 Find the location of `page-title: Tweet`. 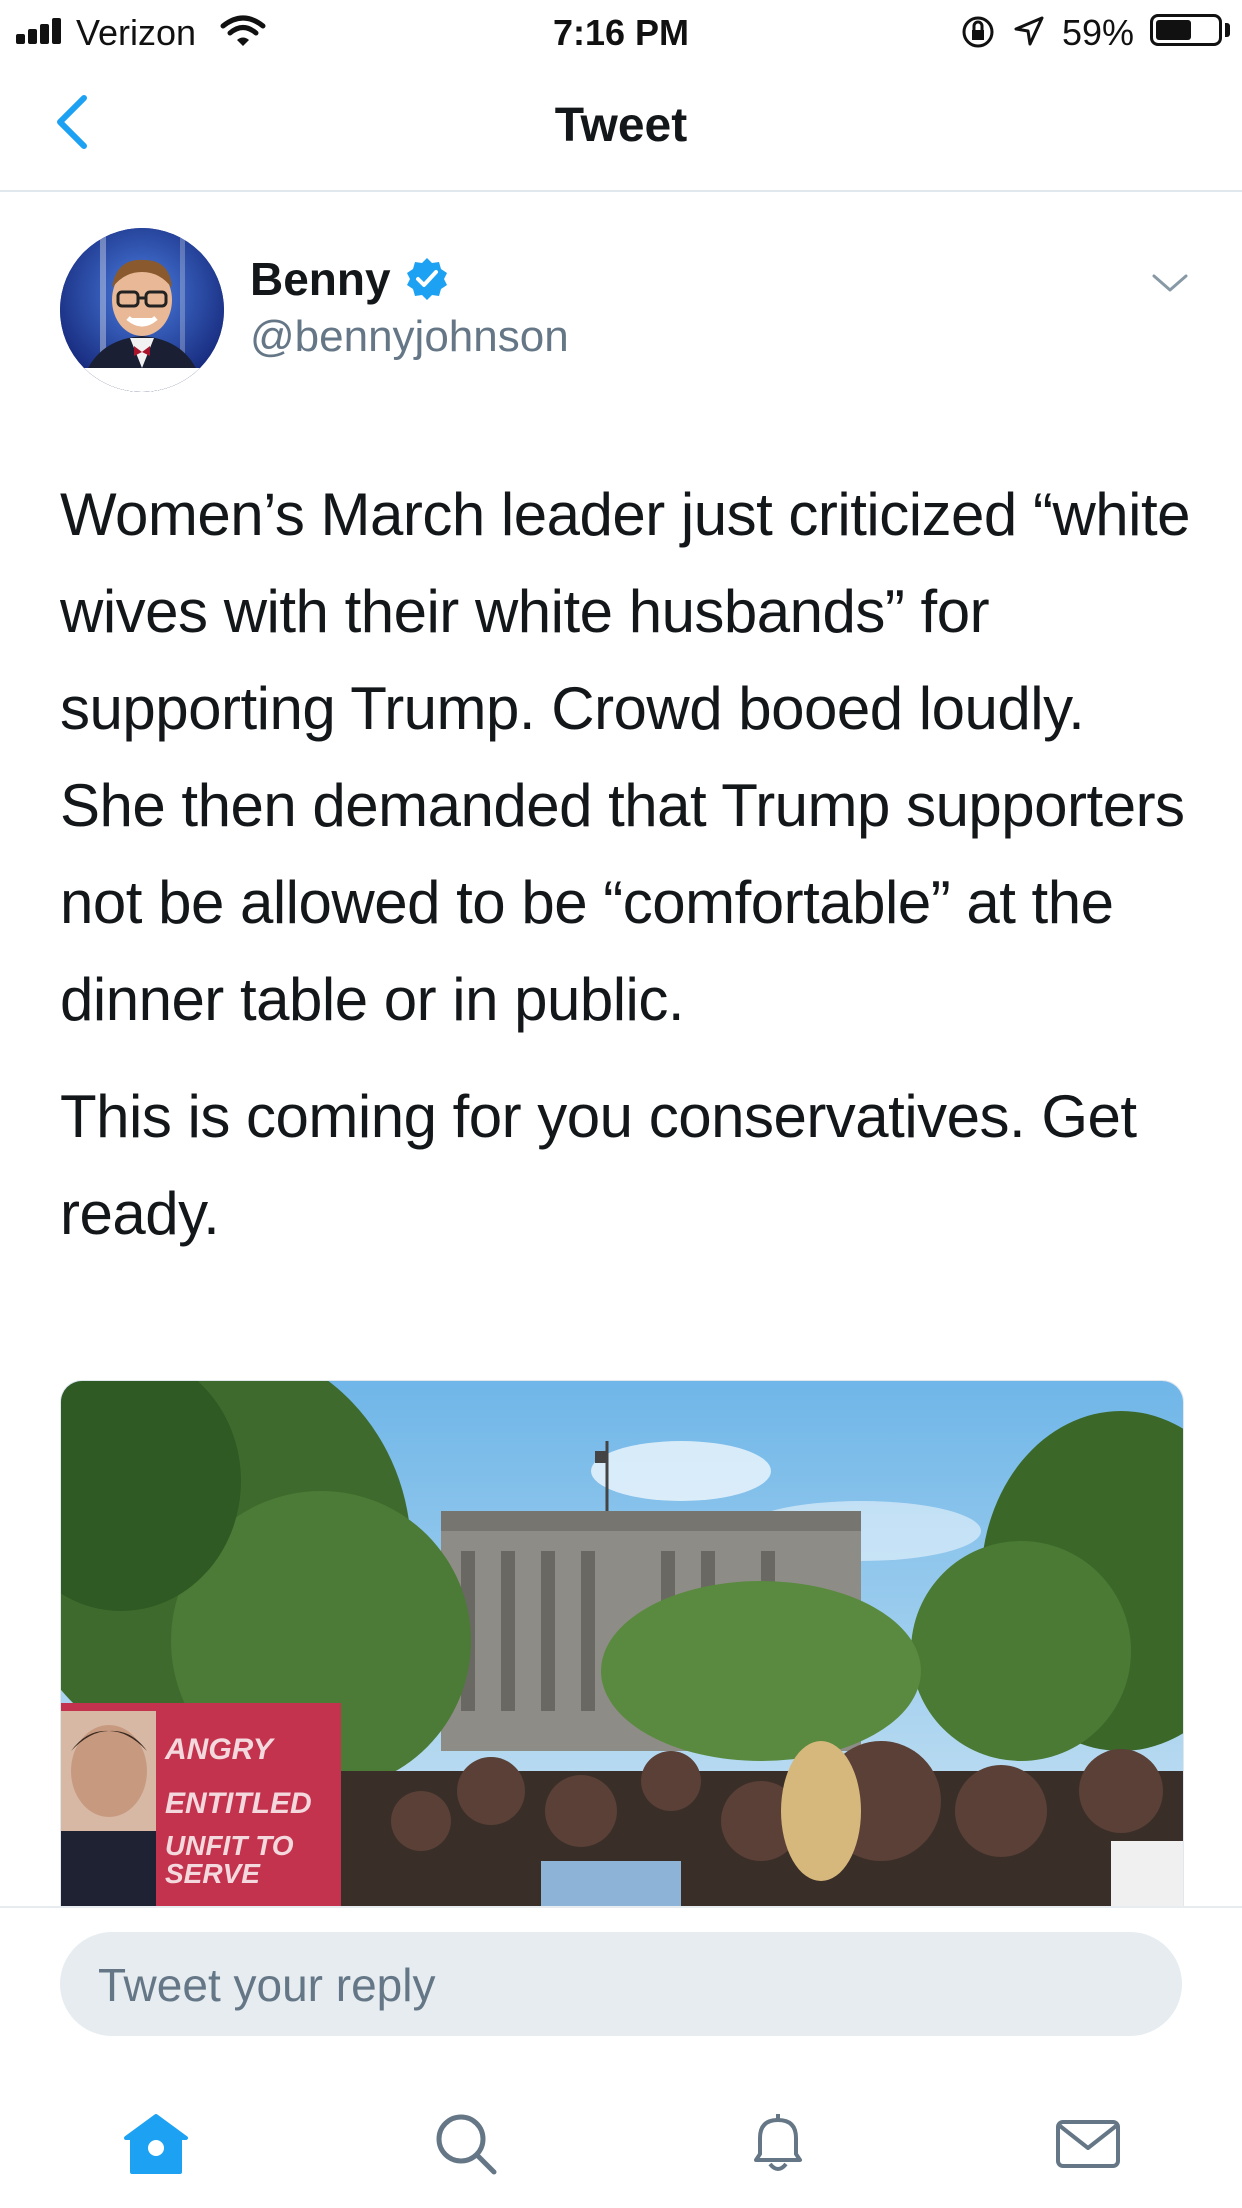

page-title: Tweet is located at coordinates (621, 125).